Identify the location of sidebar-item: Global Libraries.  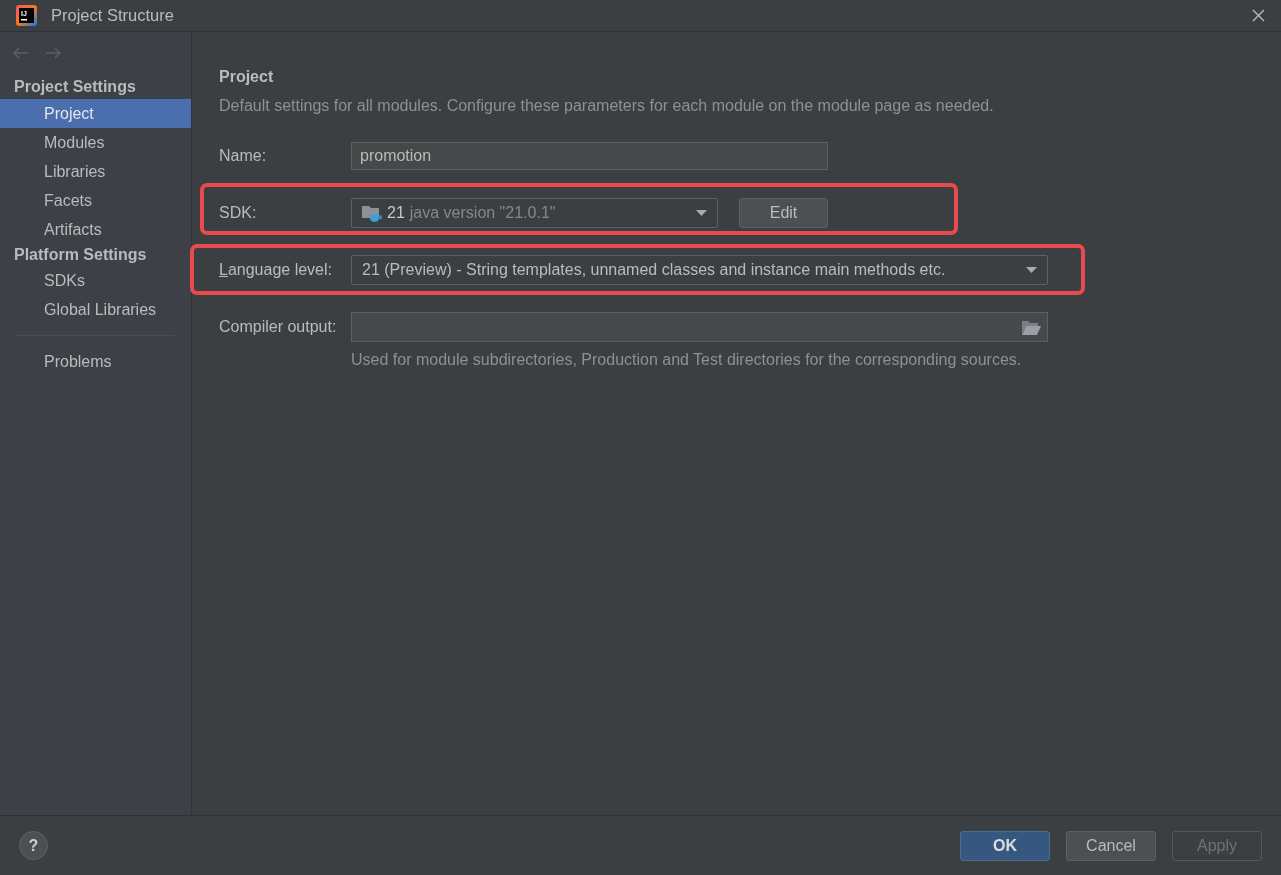
(95, 309).